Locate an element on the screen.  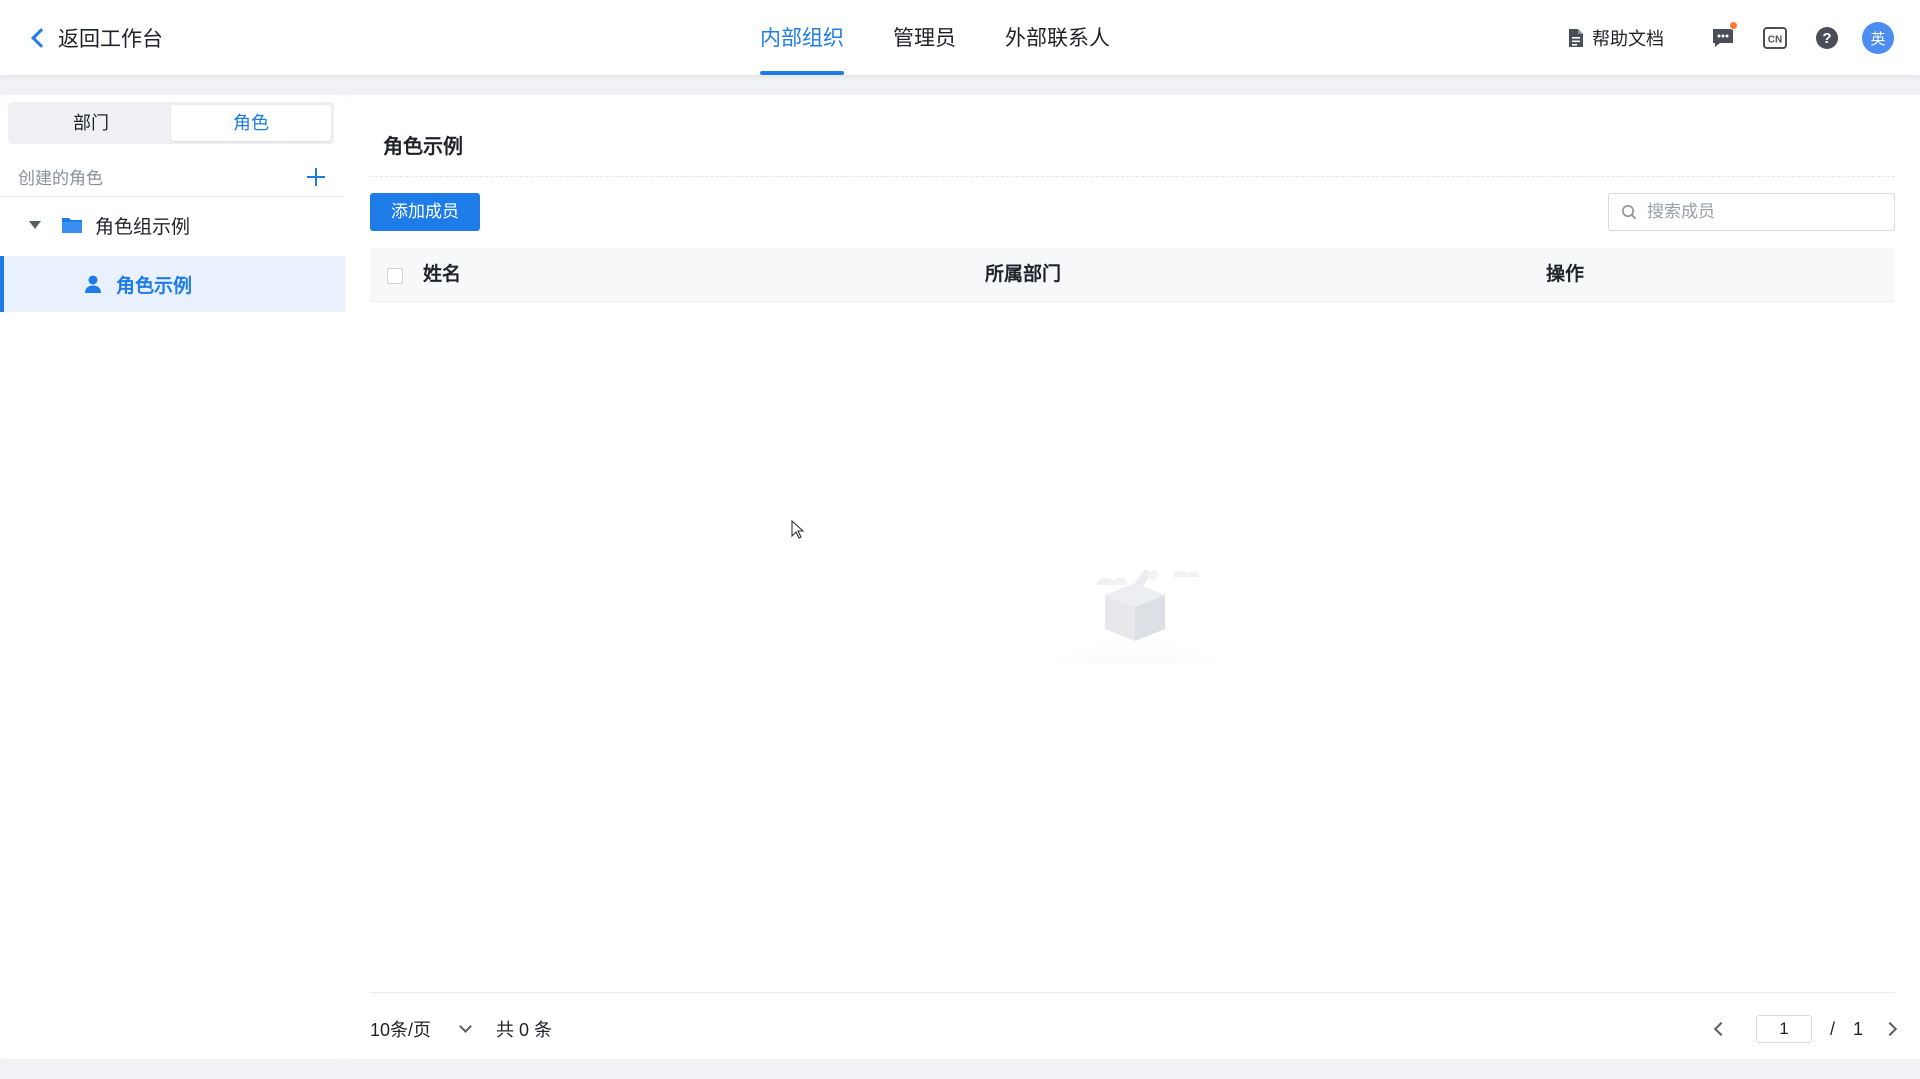
document-icon is located at coordinates (1576, 38).